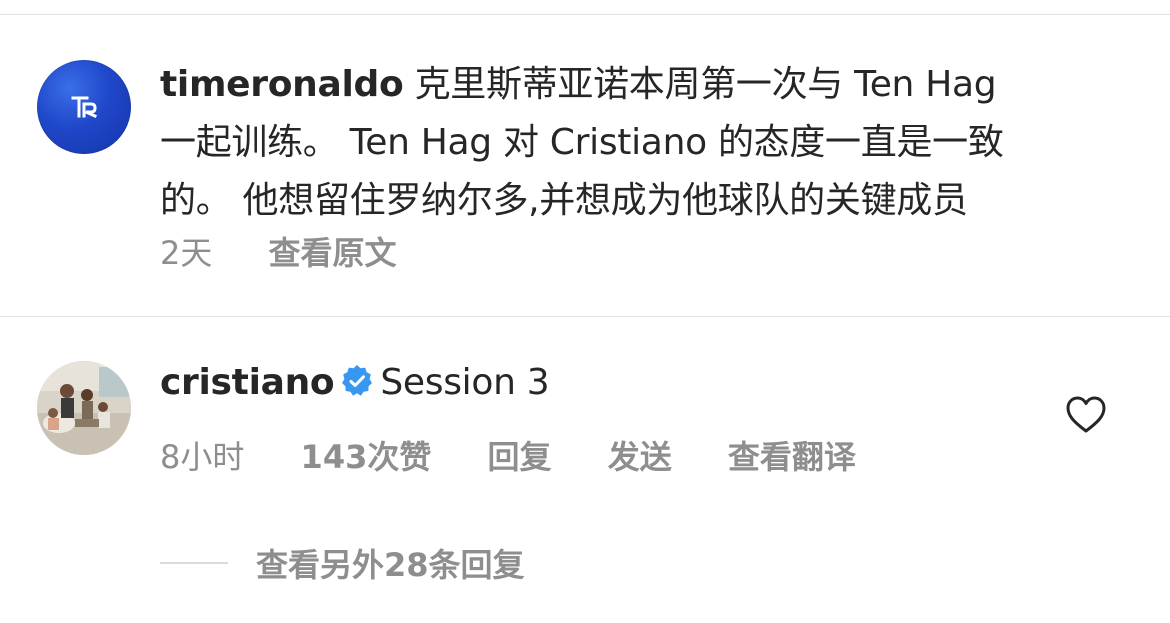  Describe the element at coordinates (357, 380) in the screenshot. I see `verified-badge-icon` at that location.